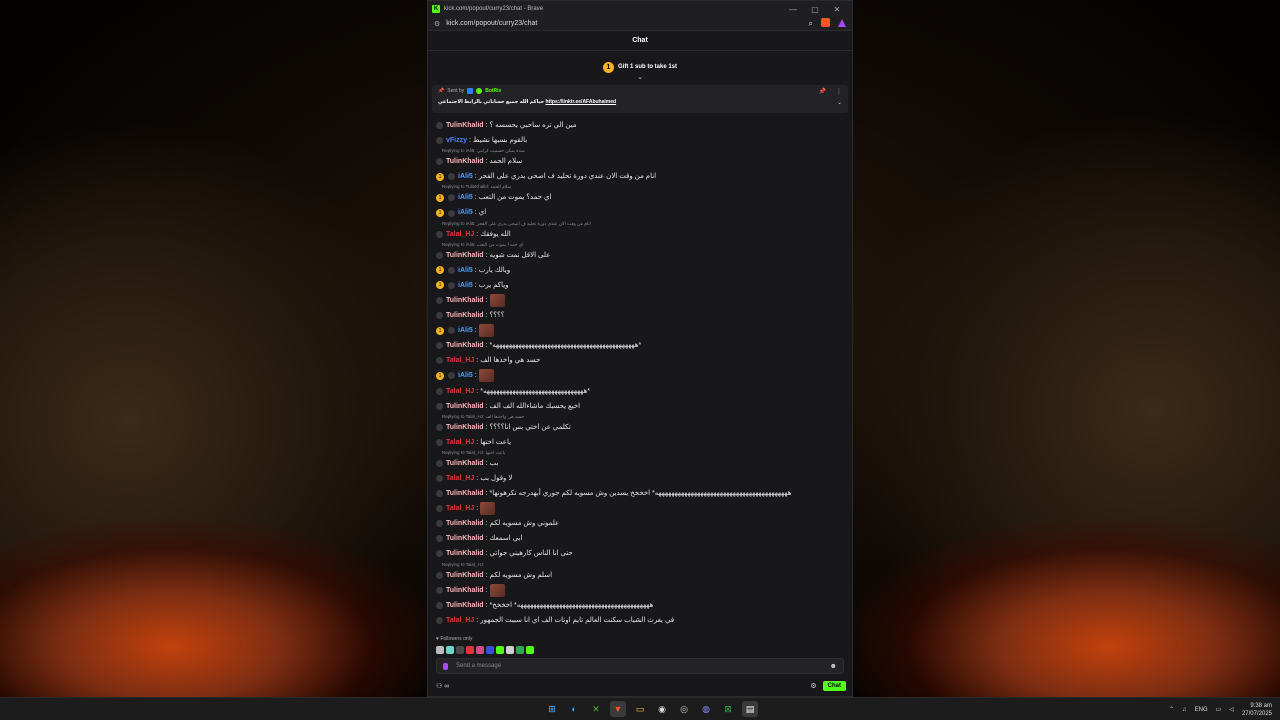 This screenshot has width=1280, height=720. What do you see at coordinates (1171, 709) in the screenshot?
I see `chevron-up-icon: ⌃` at bounding box center [1171, 709].